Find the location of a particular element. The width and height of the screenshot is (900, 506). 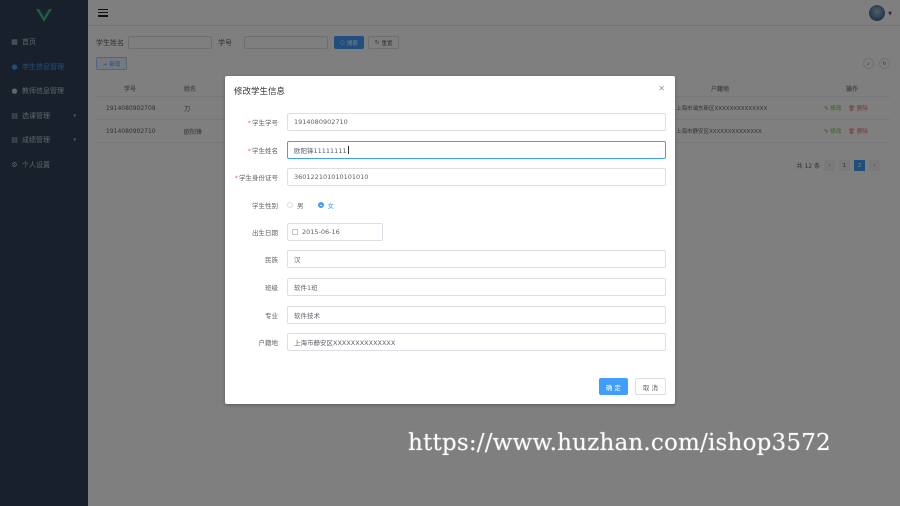

radio-circle-icon is located at coordinates (290, 205).